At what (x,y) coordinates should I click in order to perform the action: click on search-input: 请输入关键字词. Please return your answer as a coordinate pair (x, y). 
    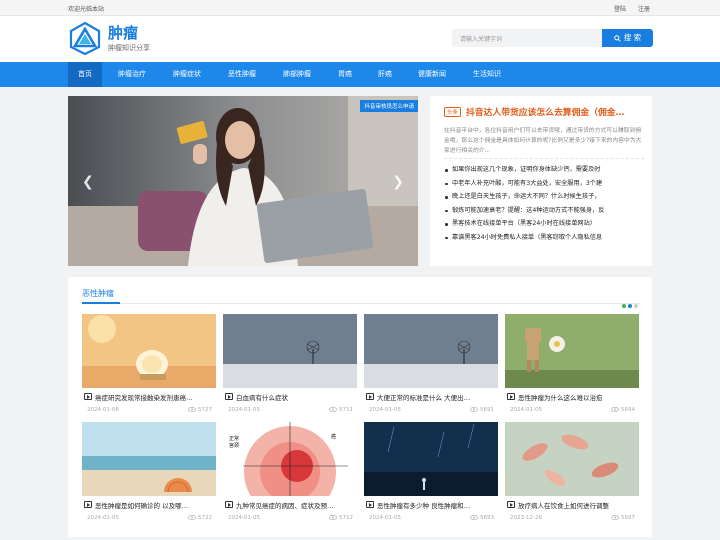
    Looking at the image, I should click on (527, 38).